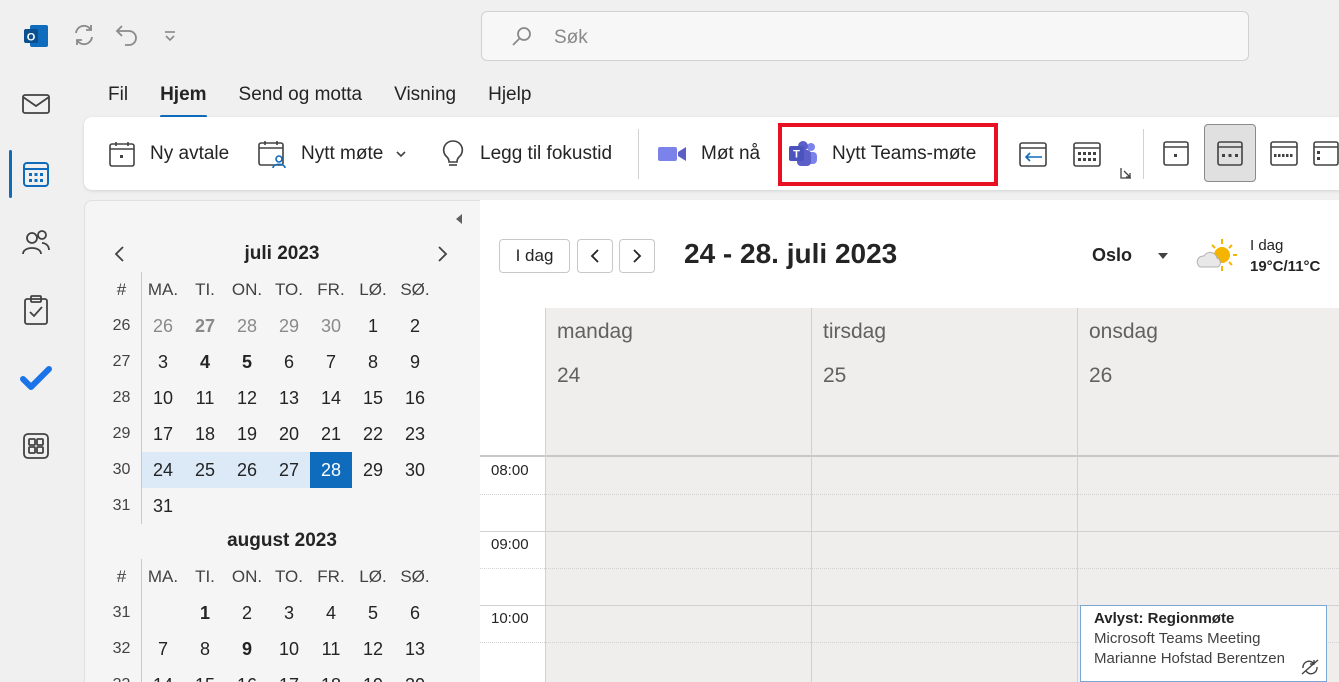 This screenshot has width=1339, height=682. What do you see at coordinates (205, 470) in the screenshot?
I see `day-cell: 25` at bounding box center [205, 470].